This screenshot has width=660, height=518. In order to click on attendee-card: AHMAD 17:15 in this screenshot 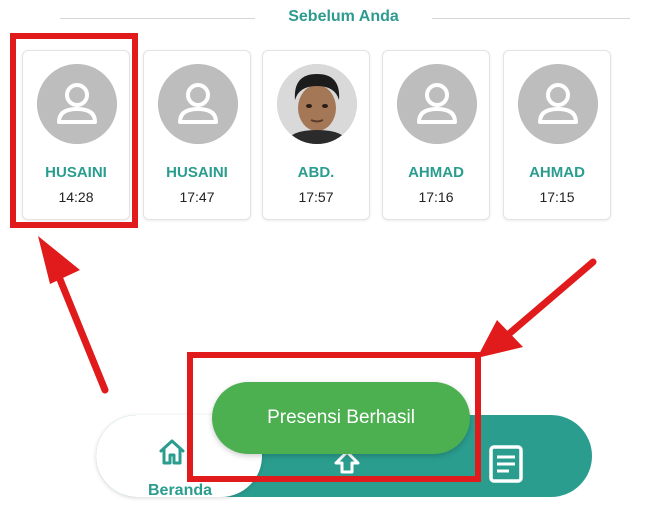, I will do `click(557, 135)`.